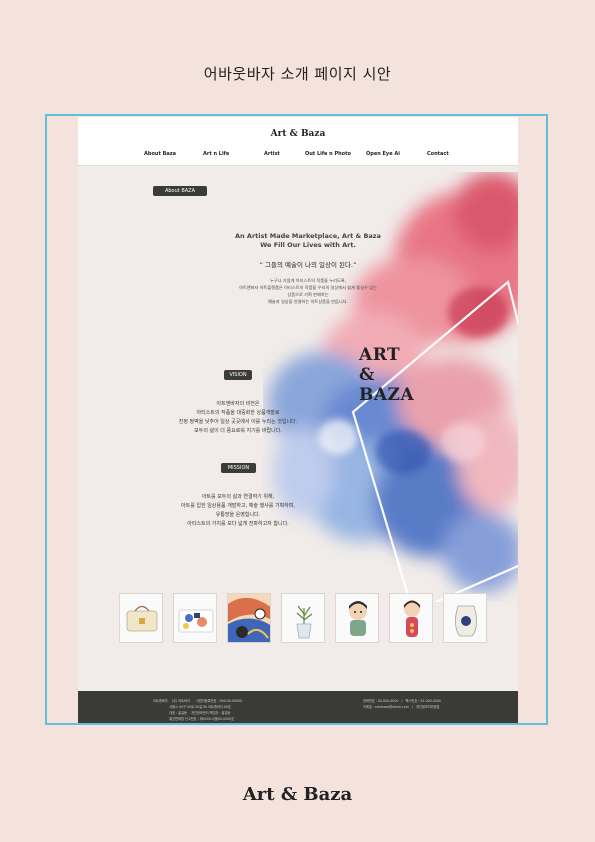 The image size is (595, 842). What do you see at coordinates (160, 154) in the screenshot?
I see `nav-about-baza: About Baza` at bounding box center [160, 154].